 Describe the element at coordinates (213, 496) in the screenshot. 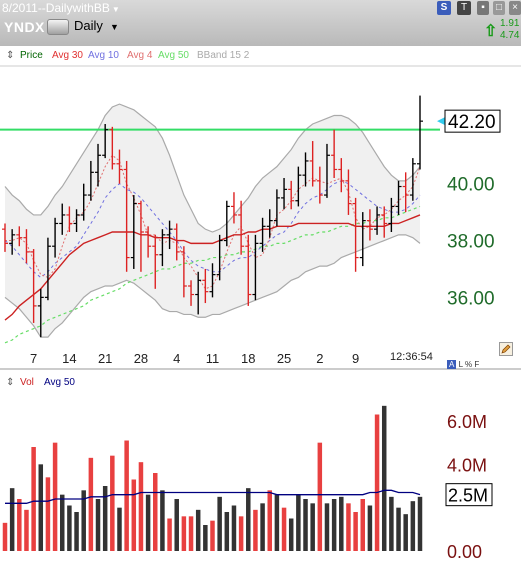

I see `volume-avg50-line` at that location.